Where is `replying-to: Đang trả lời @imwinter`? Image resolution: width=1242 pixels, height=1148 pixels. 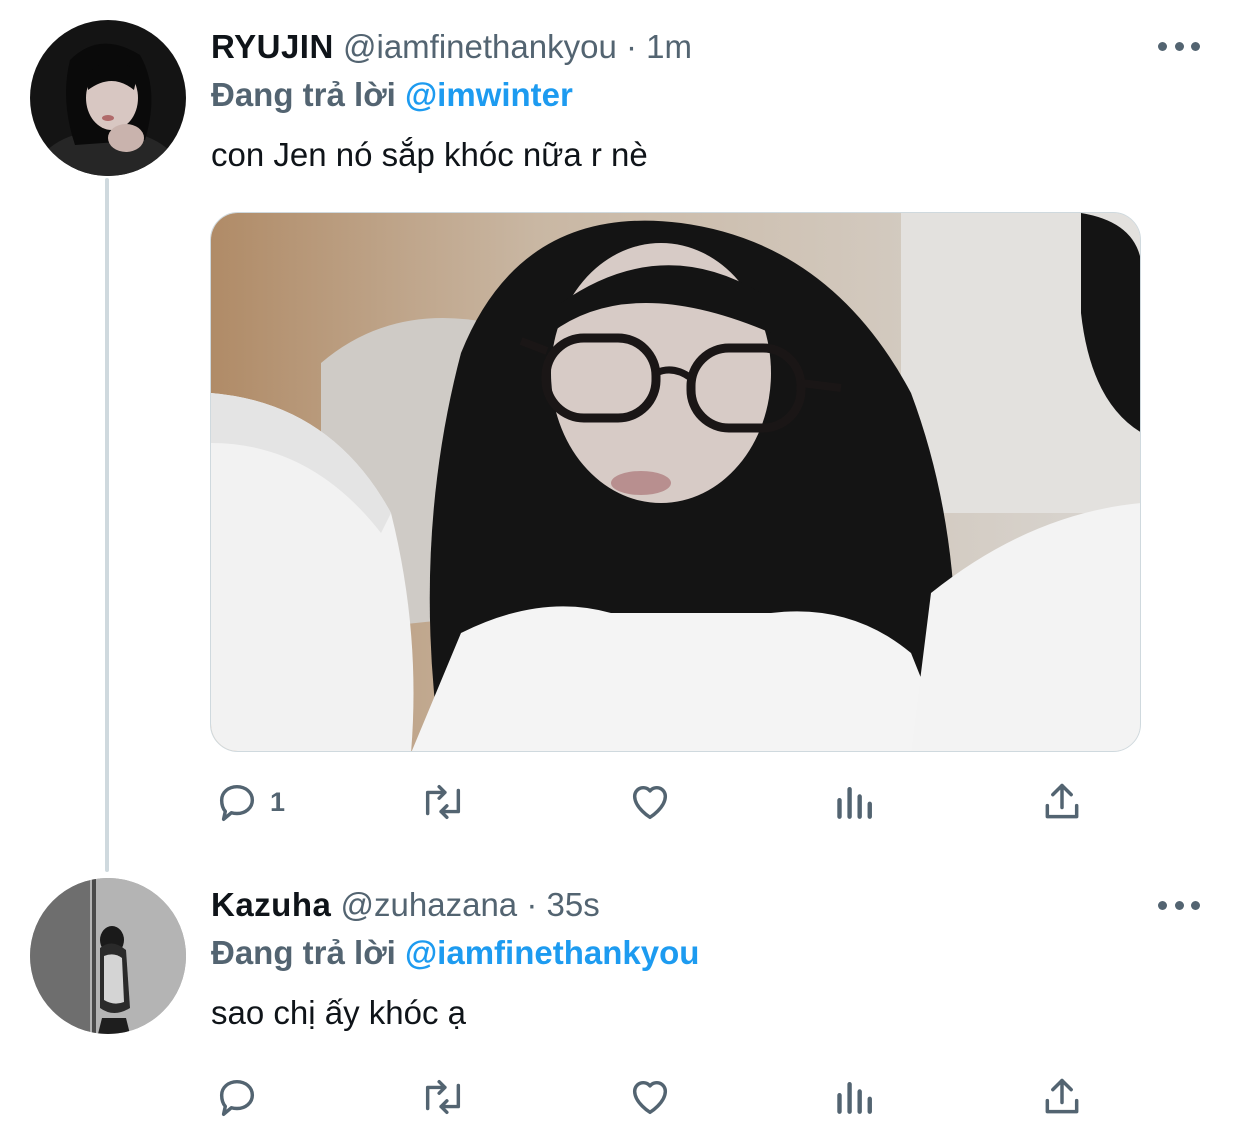
replying-to: Đang trả lời @imwinter is located at coordinates (392, 95).